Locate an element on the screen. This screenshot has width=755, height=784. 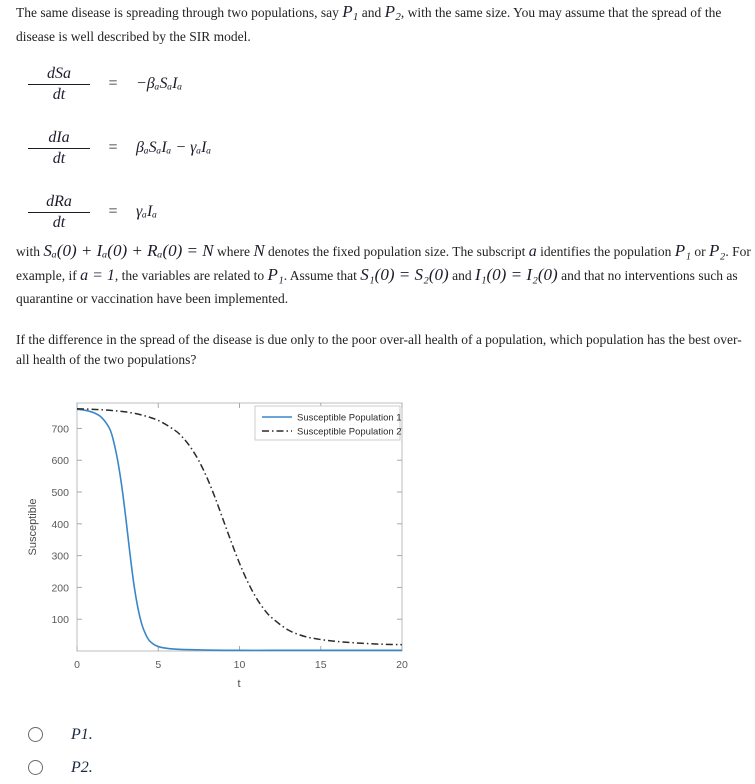
answer-label-p2: P2. is located at coordinates (82, 767).